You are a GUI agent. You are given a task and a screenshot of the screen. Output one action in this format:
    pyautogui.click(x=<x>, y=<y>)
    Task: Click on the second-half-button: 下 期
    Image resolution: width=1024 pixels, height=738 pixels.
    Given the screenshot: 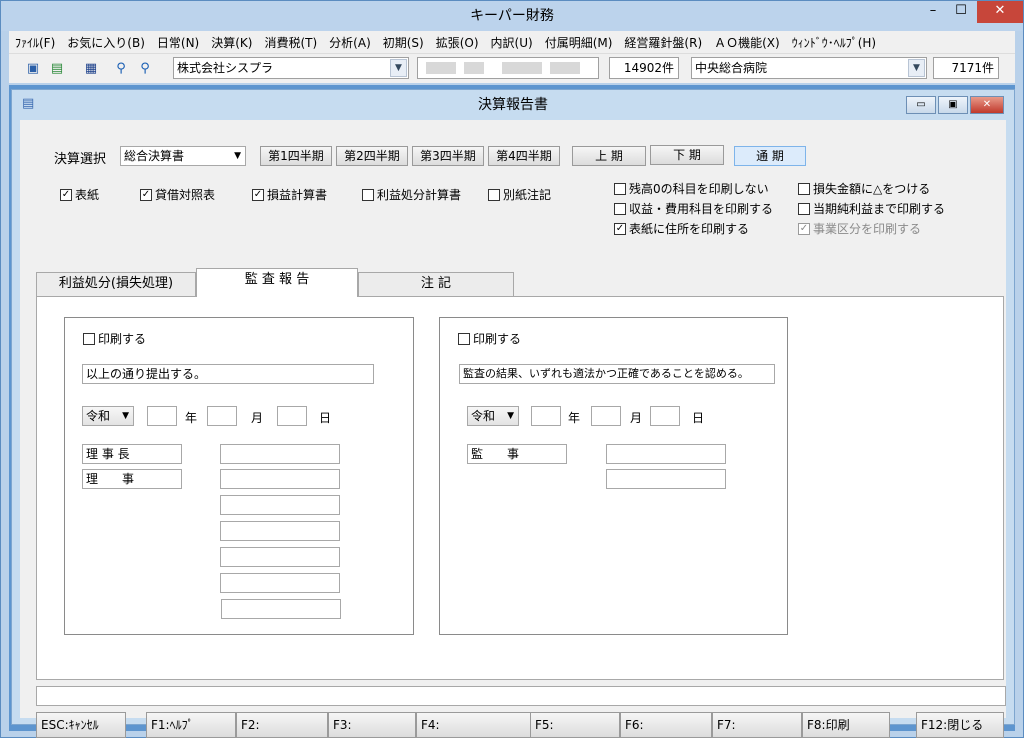 What is the action you would take?
    pyautogui.click(x=687, y=155)
    